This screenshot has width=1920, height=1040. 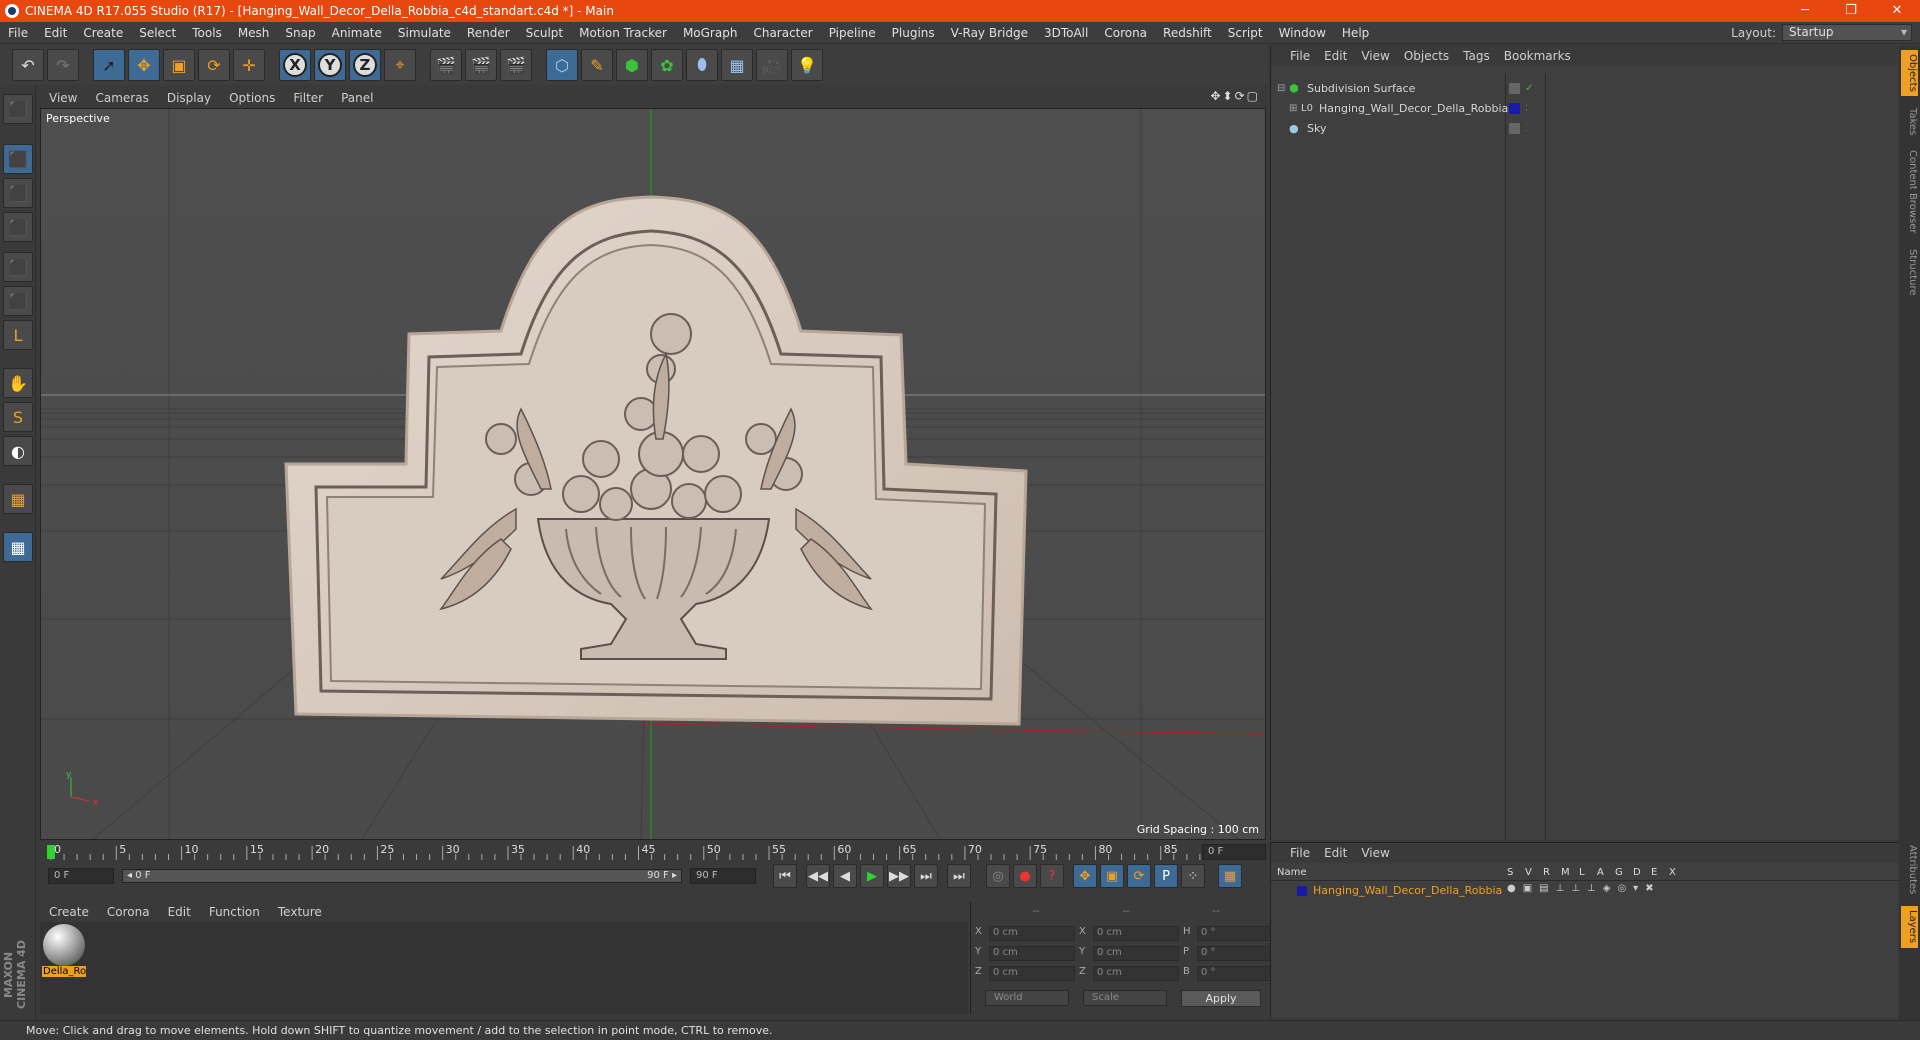 I want to click on objects-menu-objects: Objects, so click(x=1426, y=56).